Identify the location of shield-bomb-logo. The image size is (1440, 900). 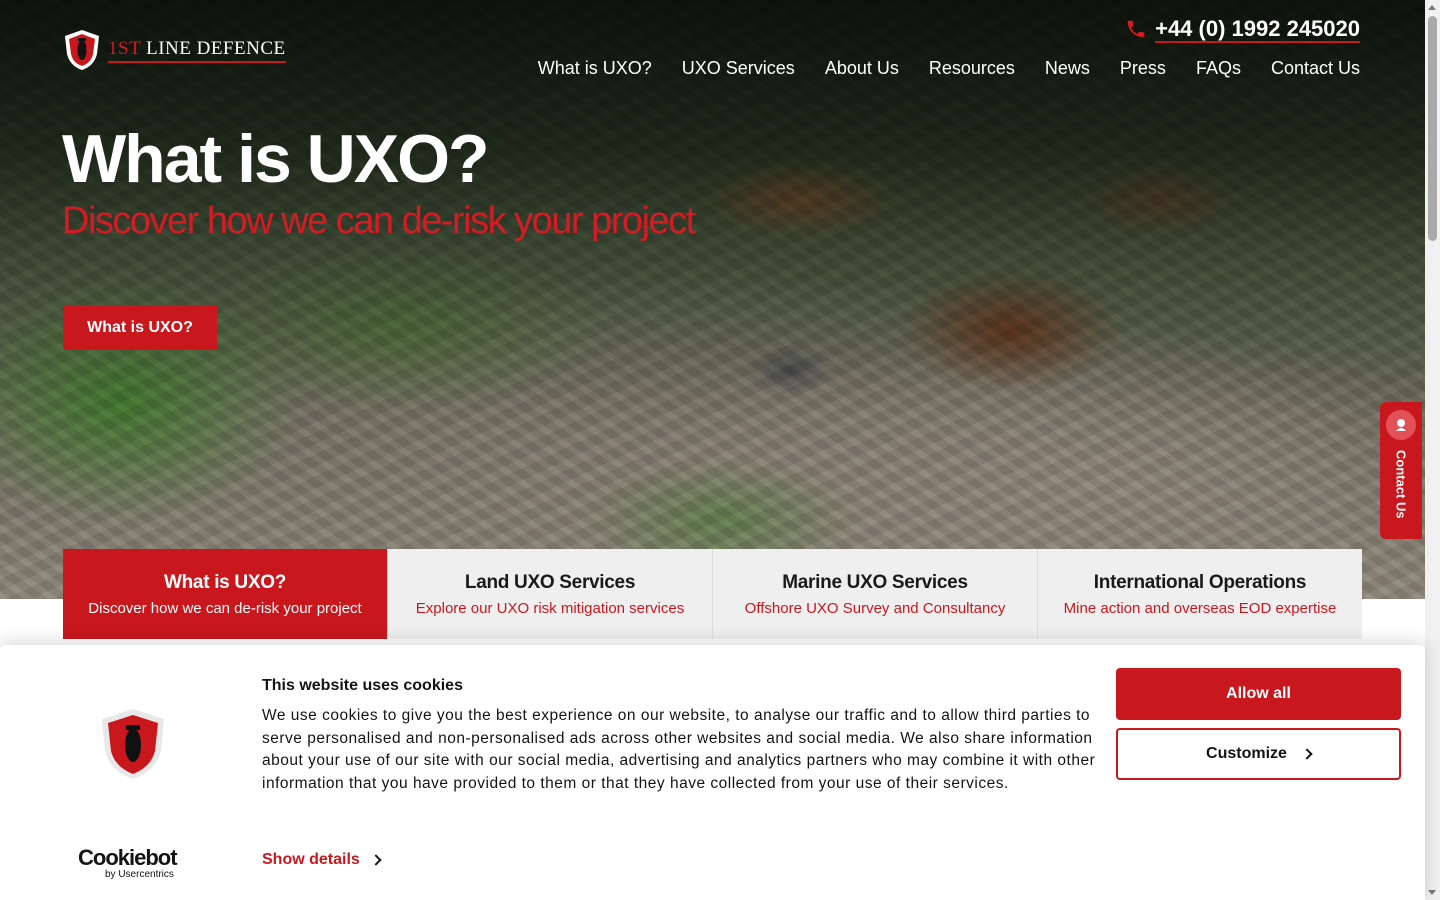
(82, 50).